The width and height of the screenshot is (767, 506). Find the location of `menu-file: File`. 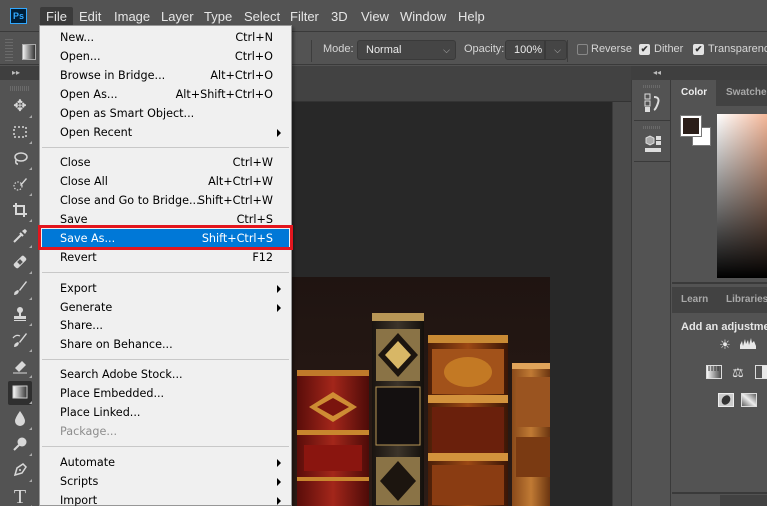

menu-file: File is located at coordinates (56, 16).